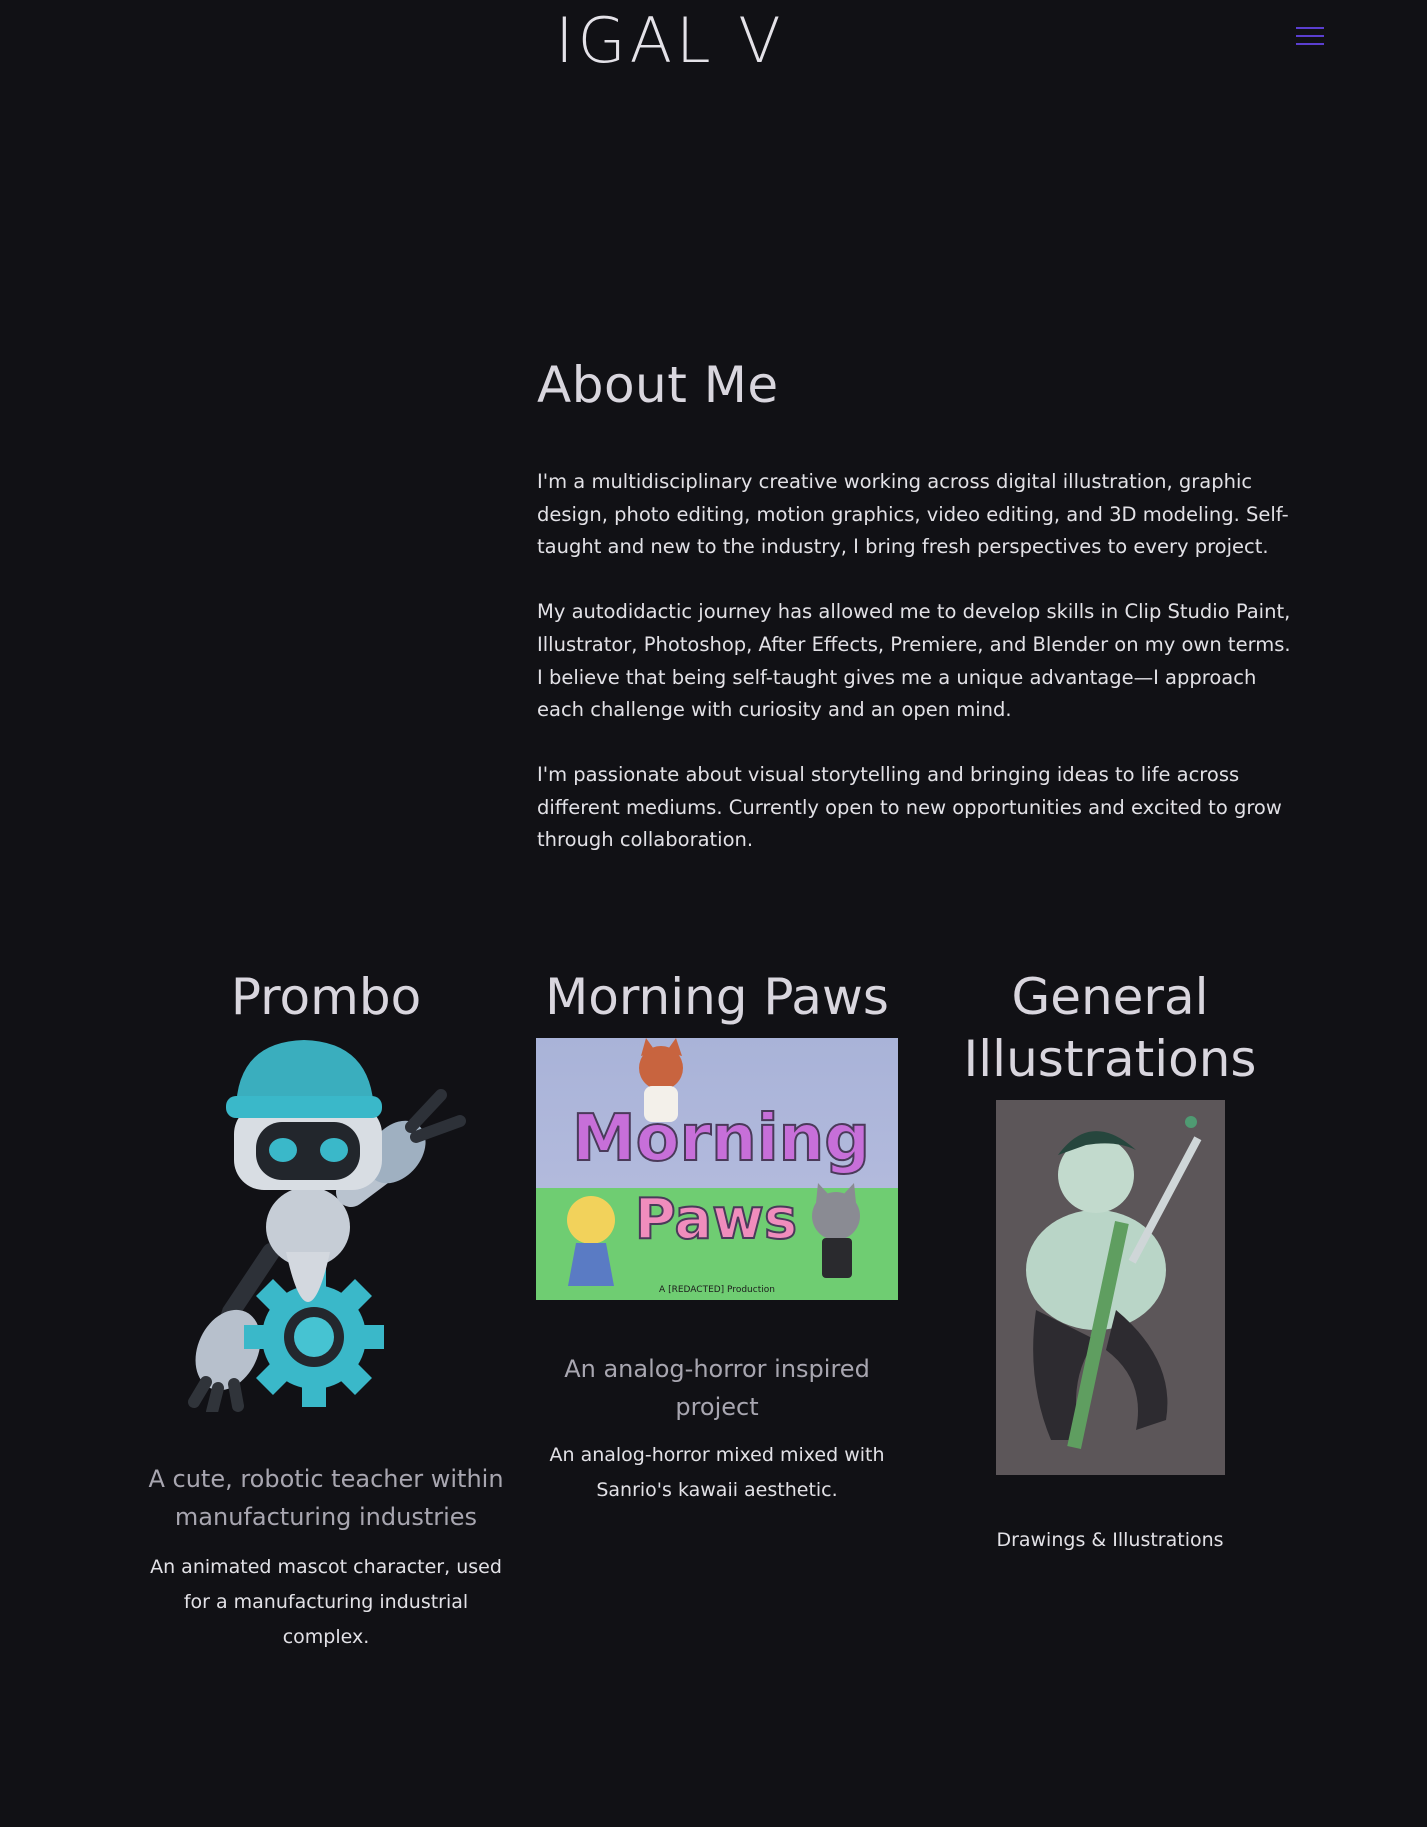 The width and height of the screenshot is (1427, 1827). What do you see at coordinates (1110, 1540) in the screenshot?
I see `project-description: Drawings & Illustrations` at bounding box center [1110, 1540].